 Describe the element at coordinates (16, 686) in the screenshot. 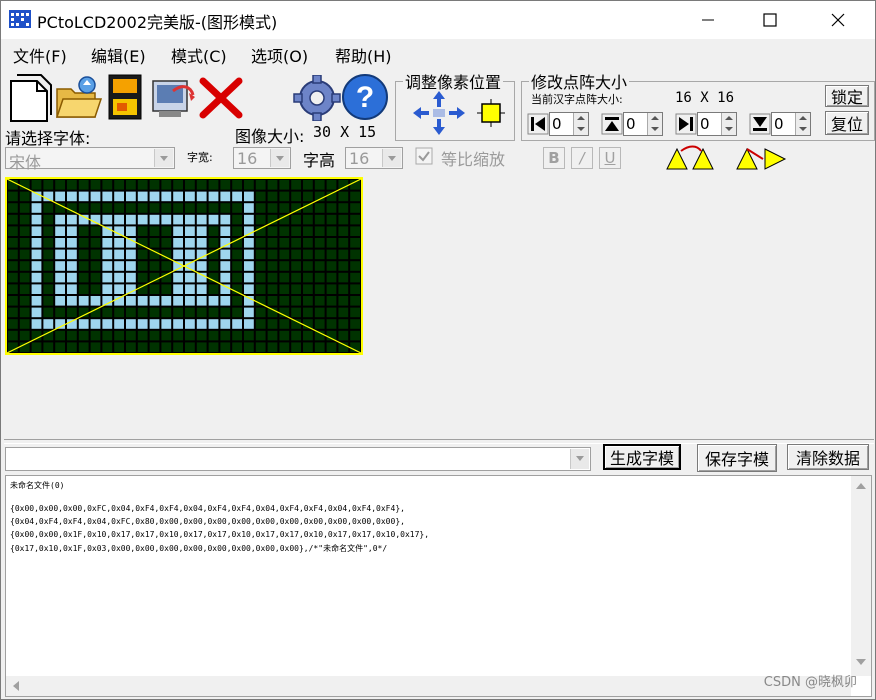

I see `scroll-left-icon` at that location.